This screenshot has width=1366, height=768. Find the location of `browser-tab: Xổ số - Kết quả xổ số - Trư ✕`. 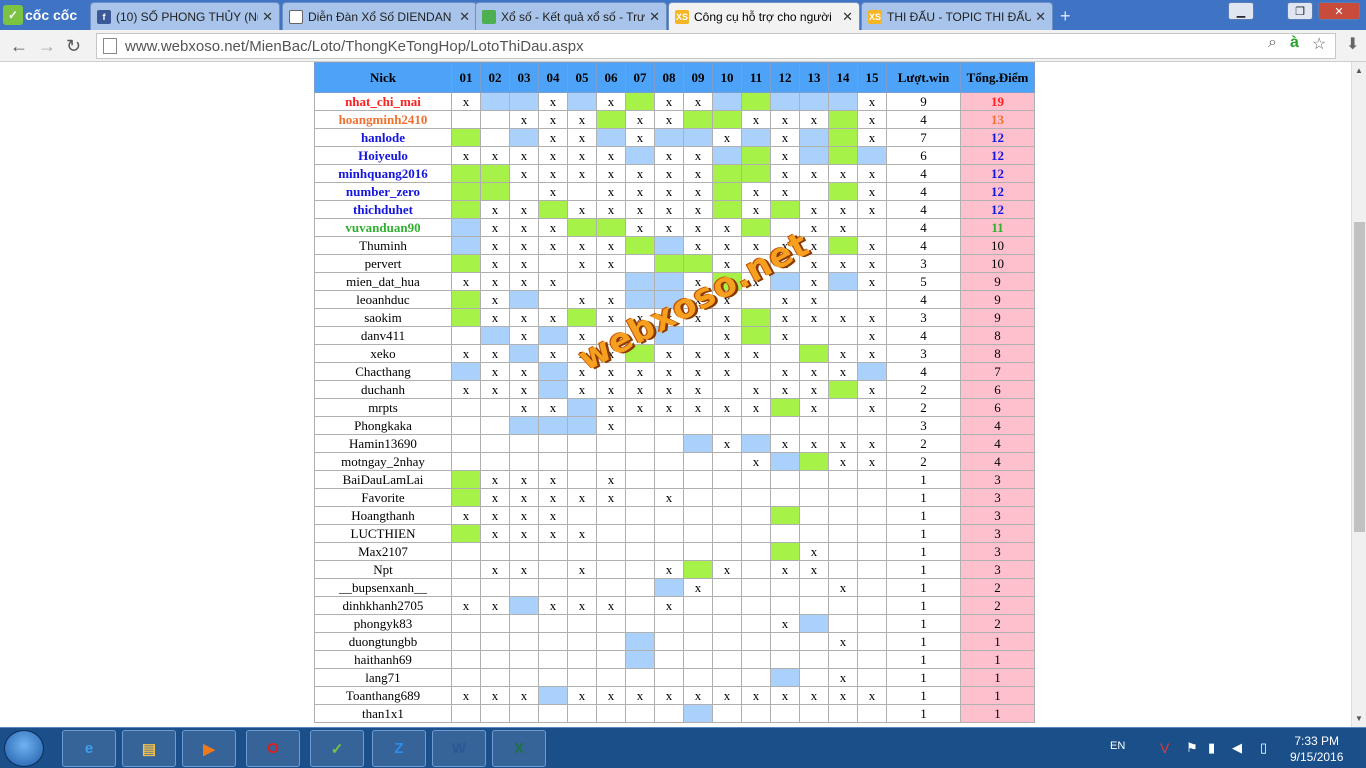

browser-tab: Xổ số - Kết quả xổ số - Trư ✕ is located at coordinates (571, 16).